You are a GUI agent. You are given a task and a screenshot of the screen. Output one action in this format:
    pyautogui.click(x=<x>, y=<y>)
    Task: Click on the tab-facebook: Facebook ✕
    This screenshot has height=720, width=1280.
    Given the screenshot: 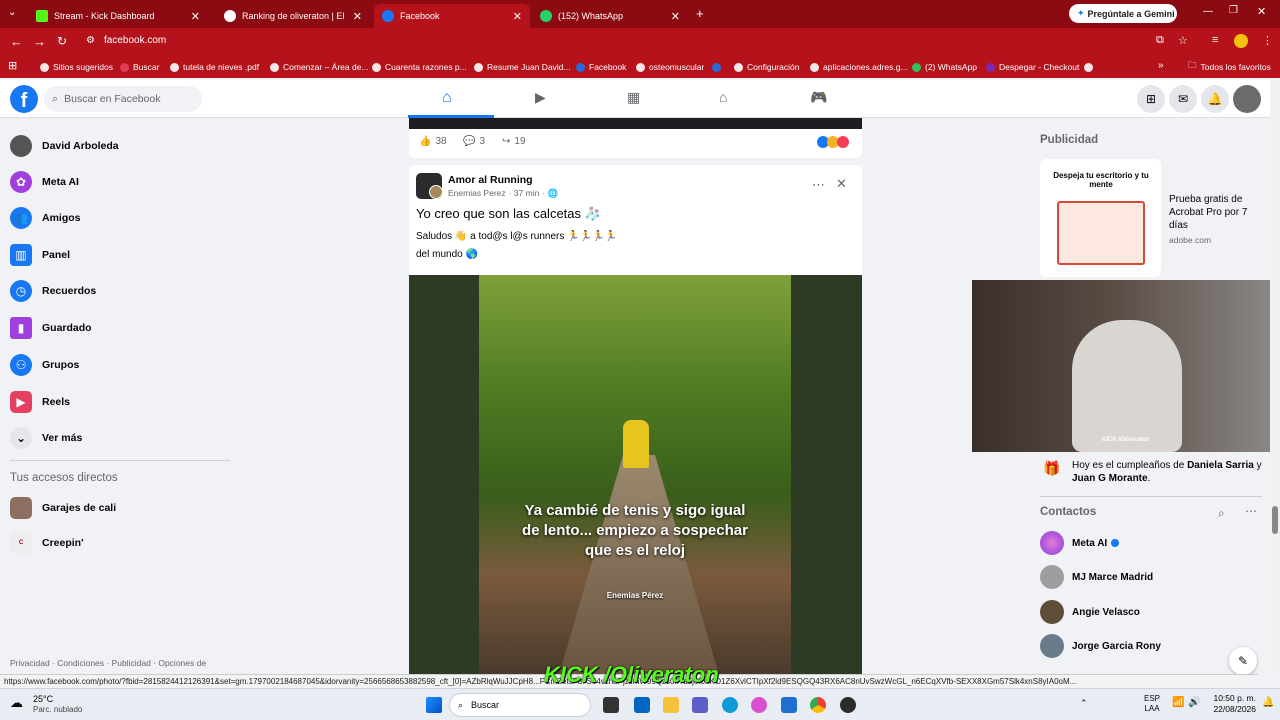 What is the action you would take?
    pyautogui.click(x=452, y=16)
    